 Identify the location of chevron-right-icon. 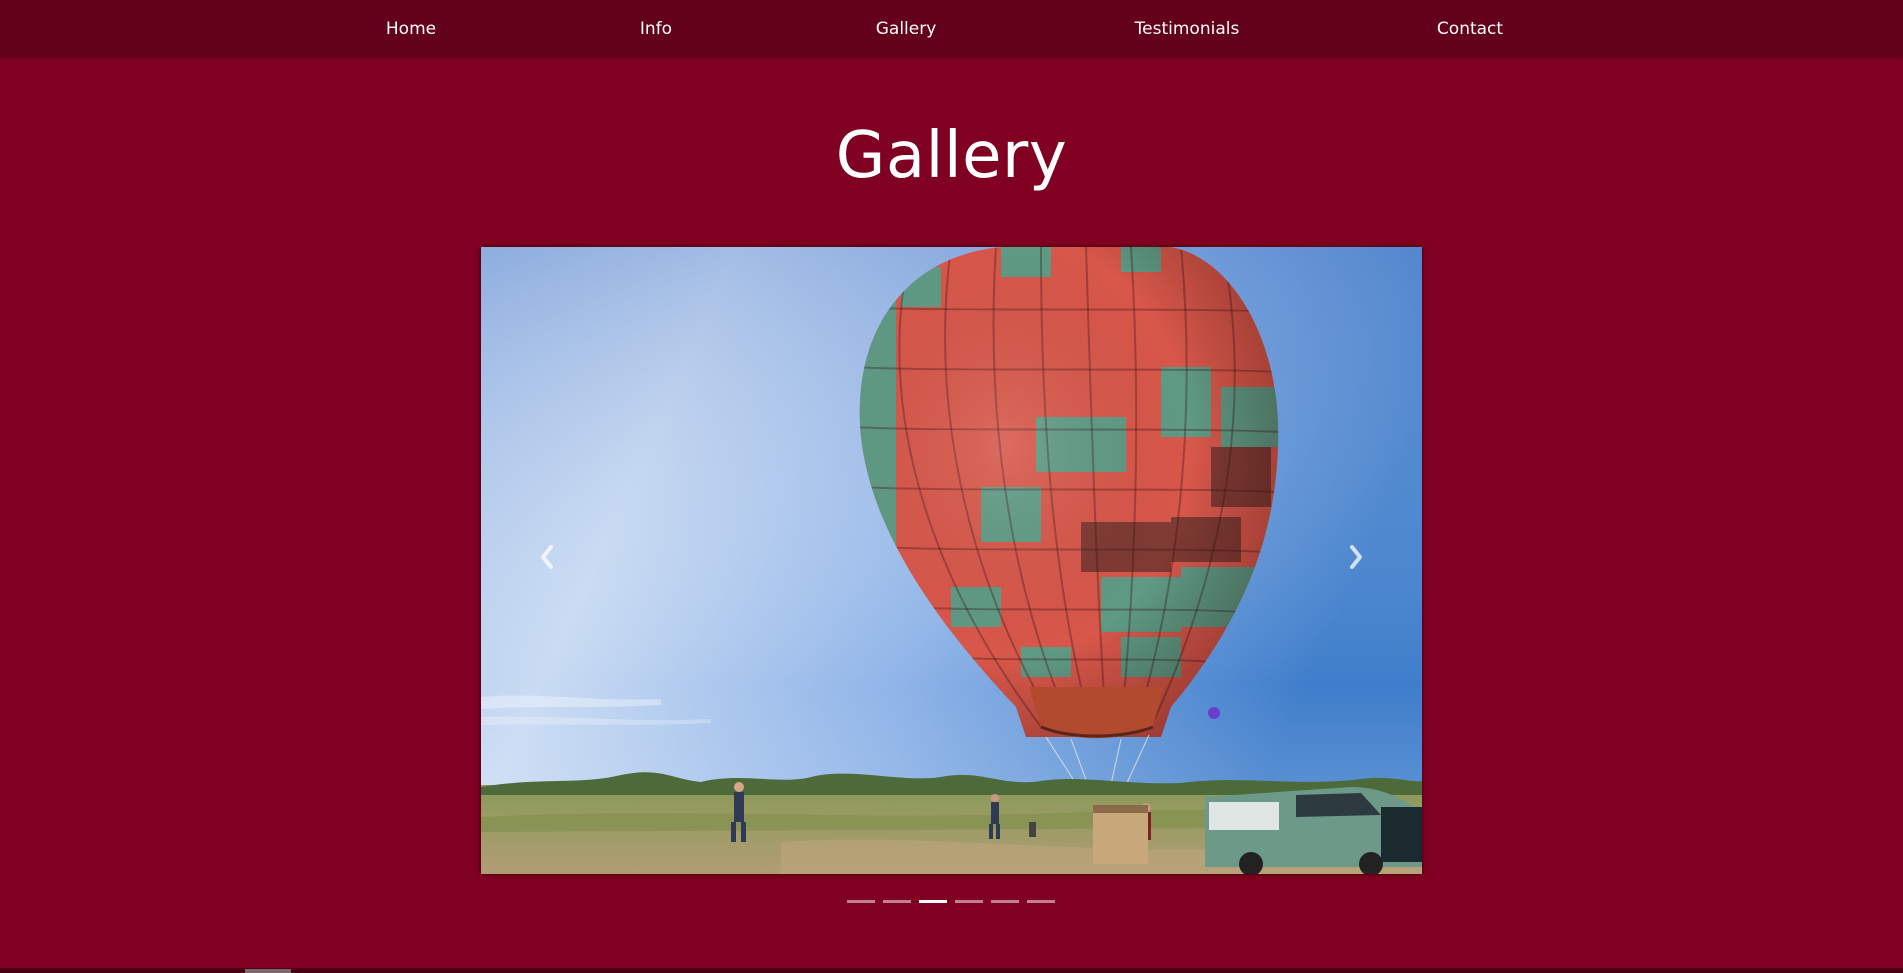
(1356, 557).